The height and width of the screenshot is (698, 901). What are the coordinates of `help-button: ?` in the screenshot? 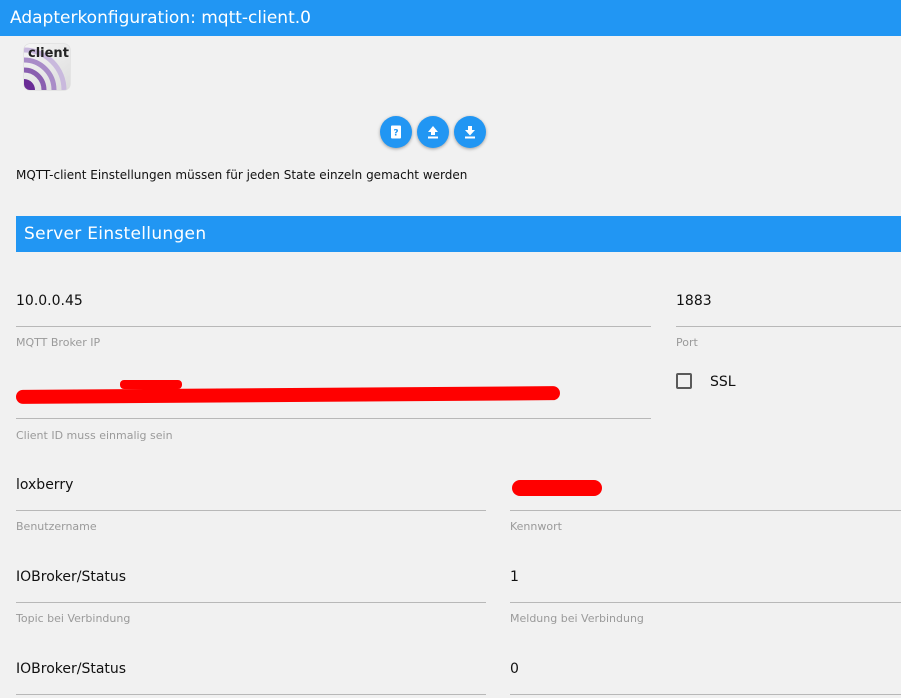 It's located at (396, 132).